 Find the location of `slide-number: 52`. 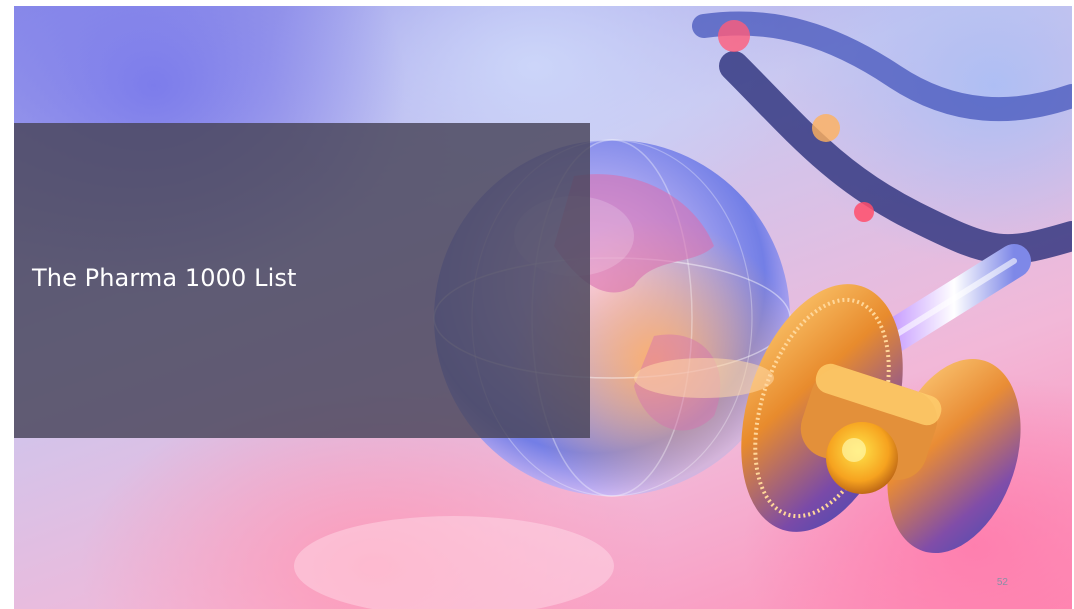

slide-number: 52 is located at coordinates (1002, 582).